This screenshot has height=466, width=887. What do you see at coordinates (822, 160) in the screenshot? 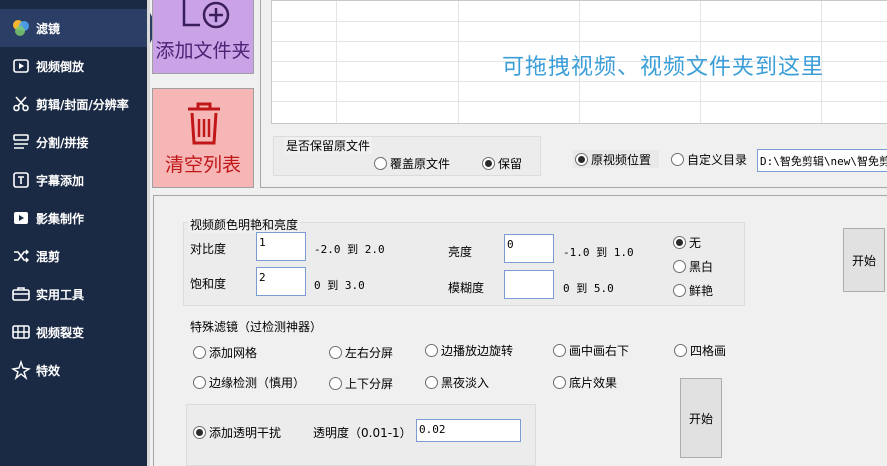
I see `output-path-input: D:\智免剪辑\new\智免剪` at bounding box center [822, 160].